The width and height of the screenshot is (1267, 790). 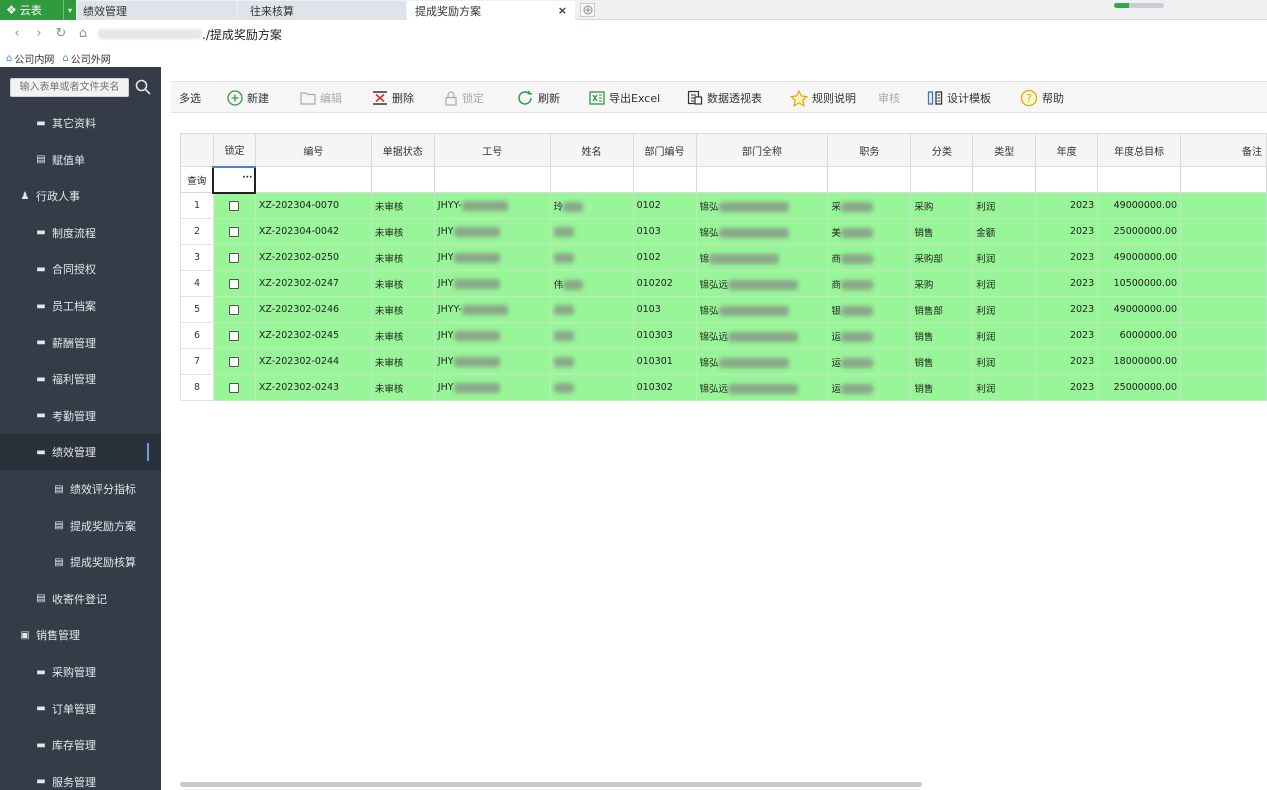 What do you see at coordinates (1067, 150) in the screenshot?
I see `column-header: 年度` at bounding box center [1067, 150].